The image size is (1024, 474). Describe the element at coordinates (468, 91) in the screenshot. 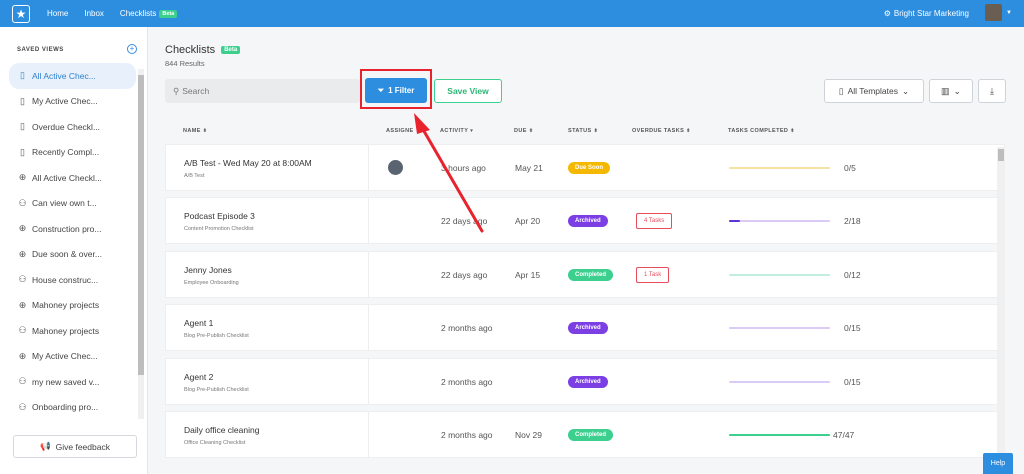

I see `save-view-button: Save View` at that location.